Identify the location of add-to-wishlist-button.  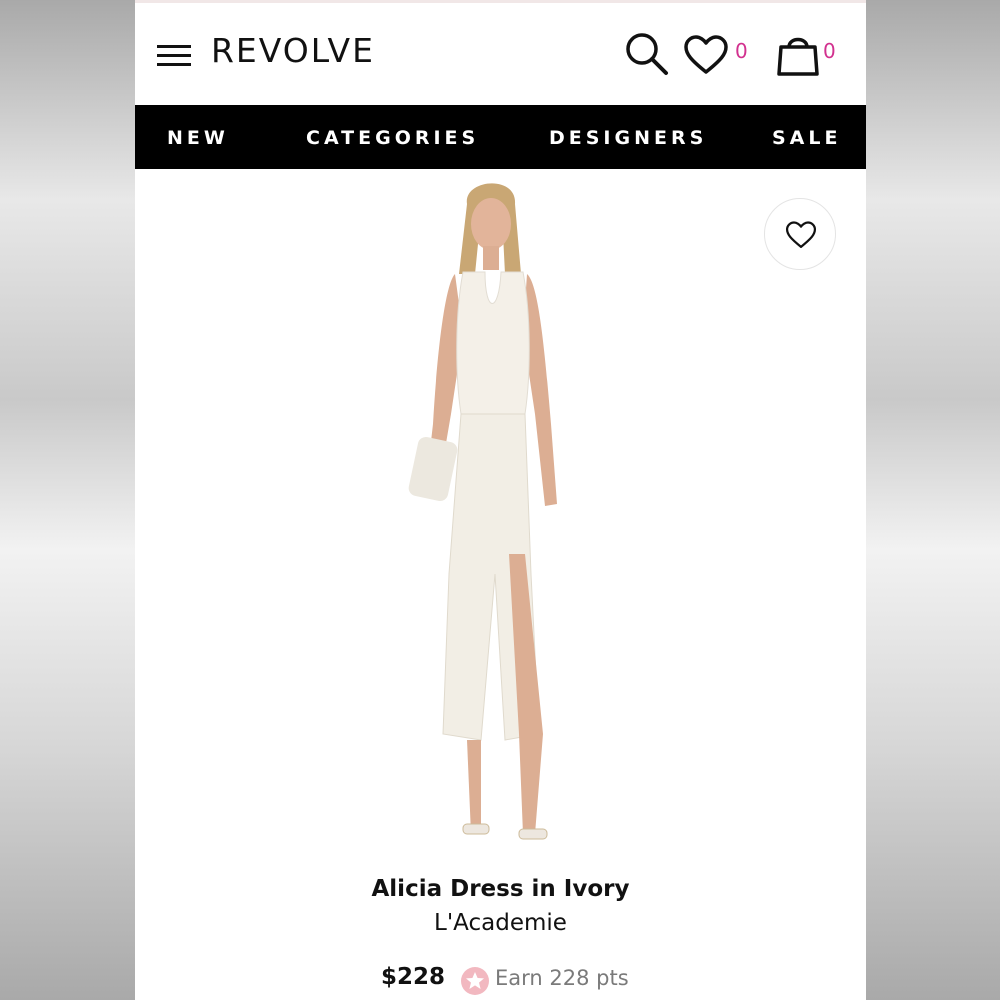
(800, 234).